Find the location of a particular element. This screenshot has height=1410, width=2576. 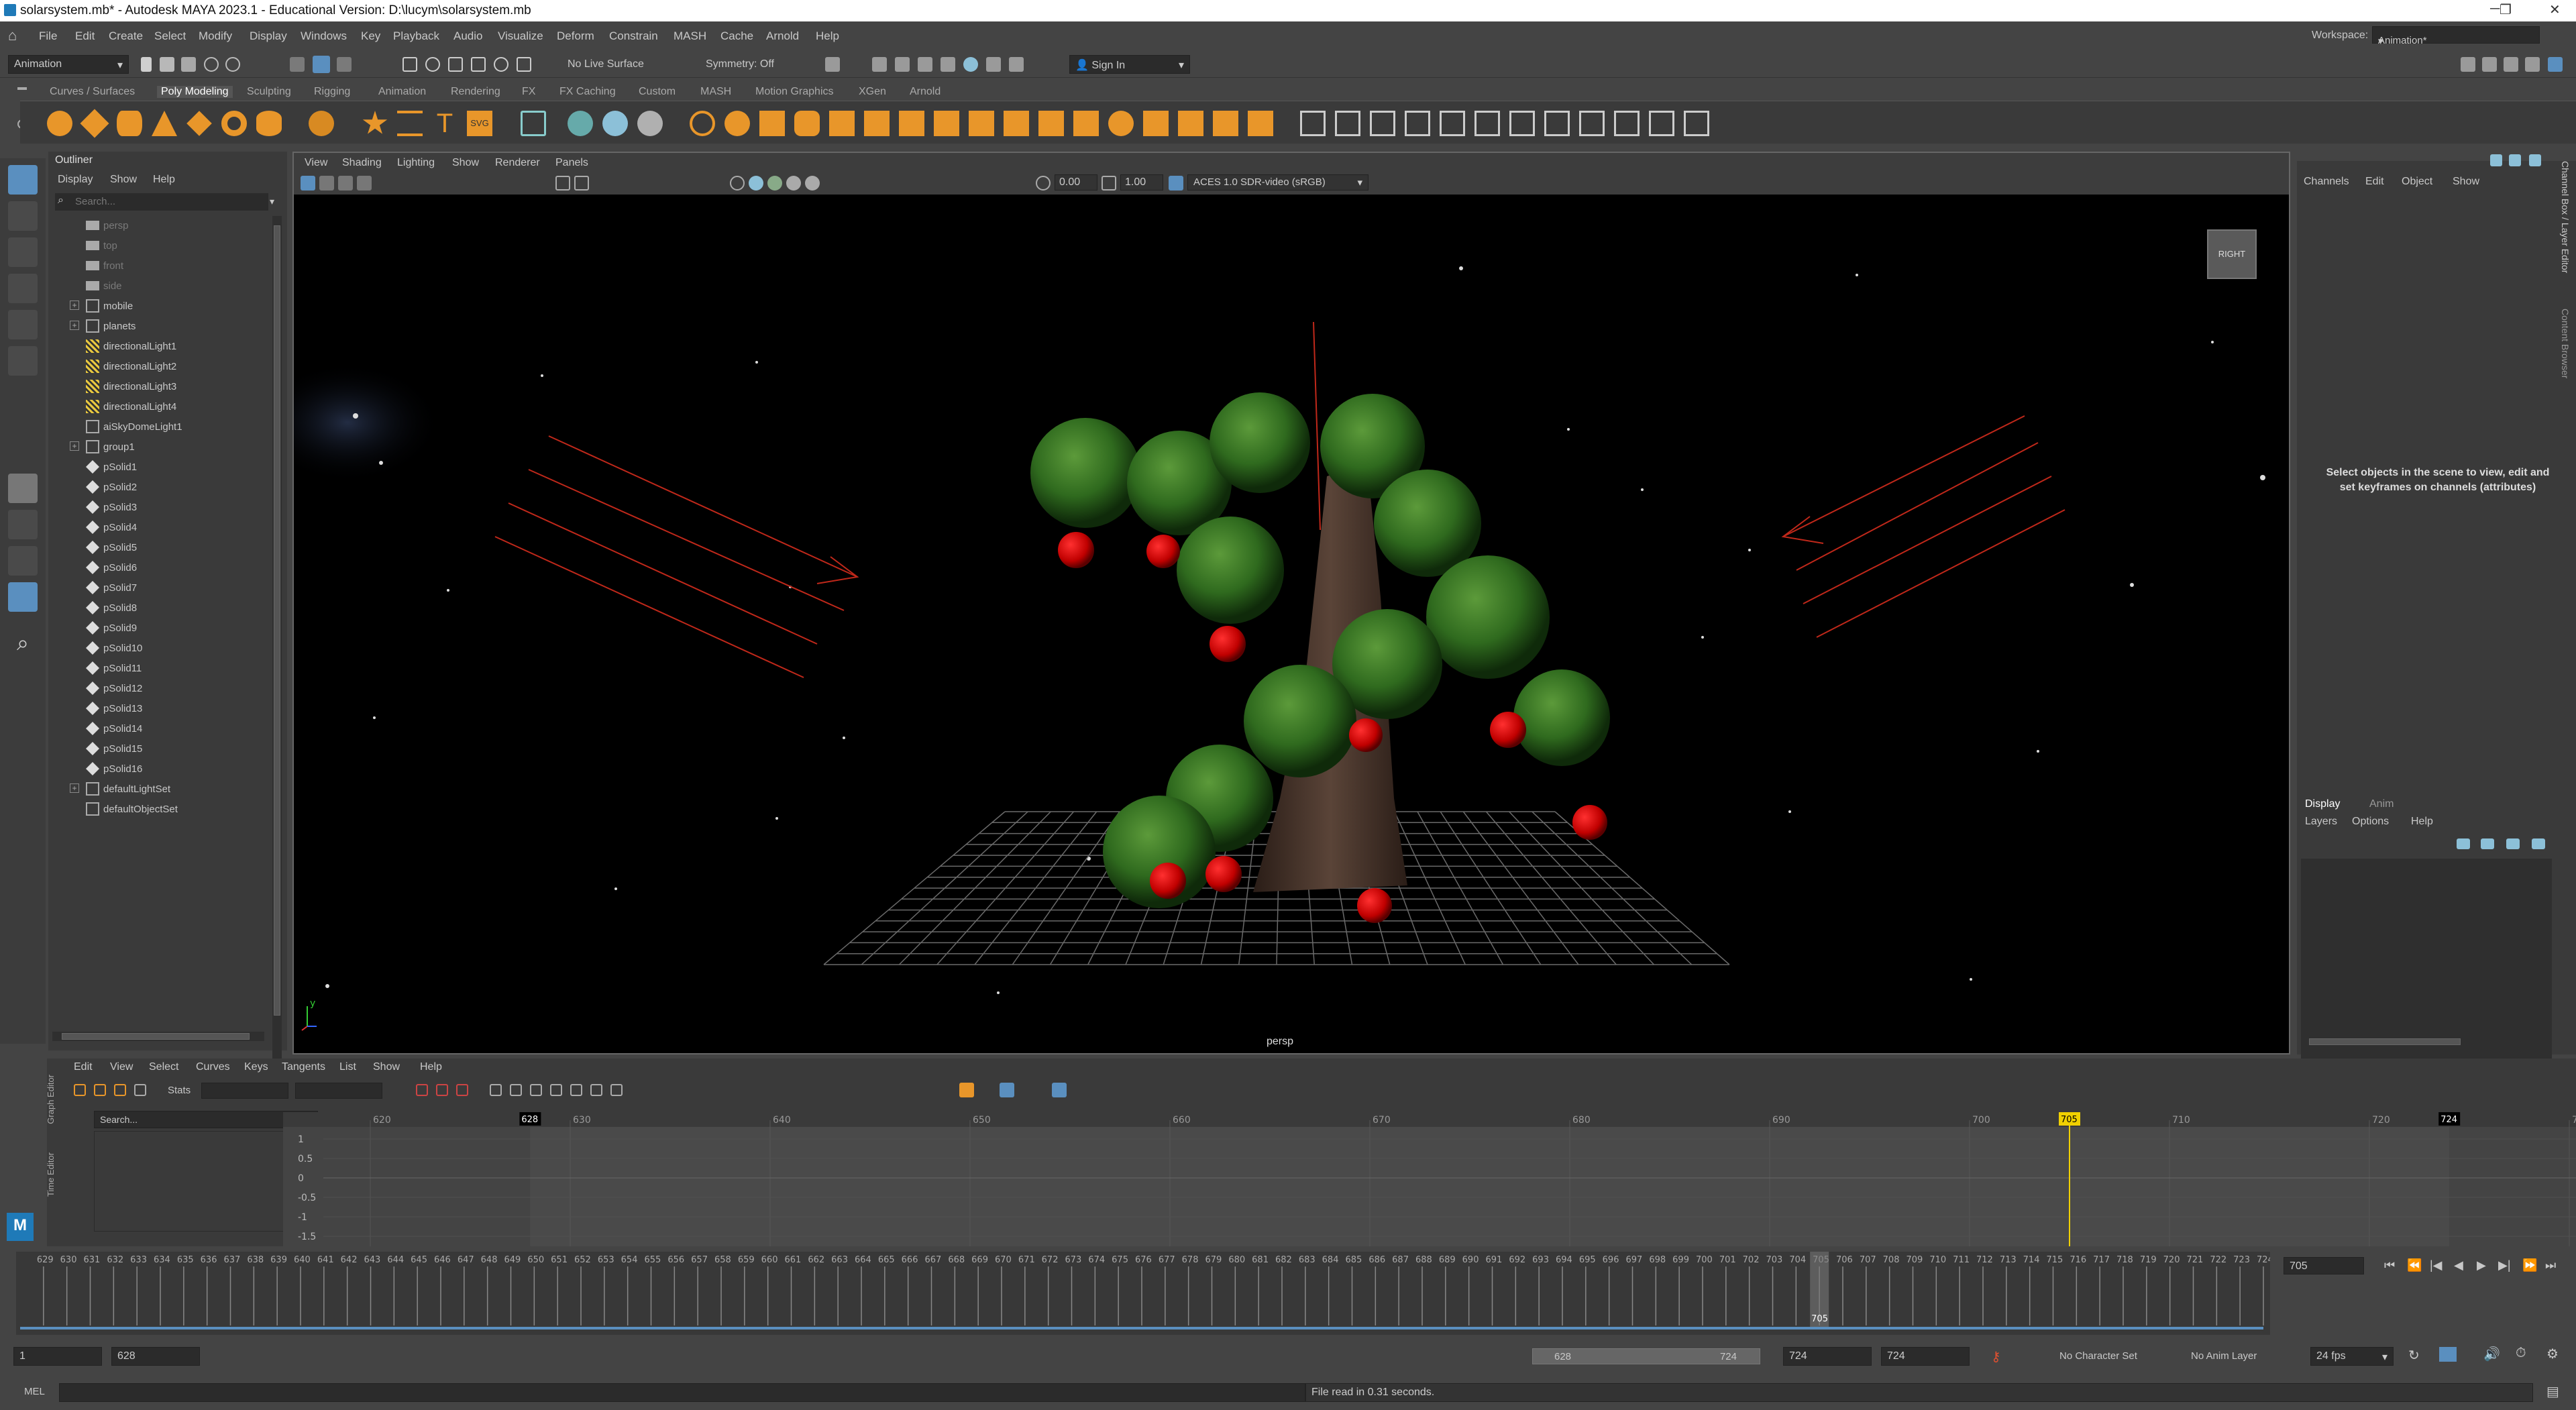

menu-cache: Cache is located at coordinates (736, 36).